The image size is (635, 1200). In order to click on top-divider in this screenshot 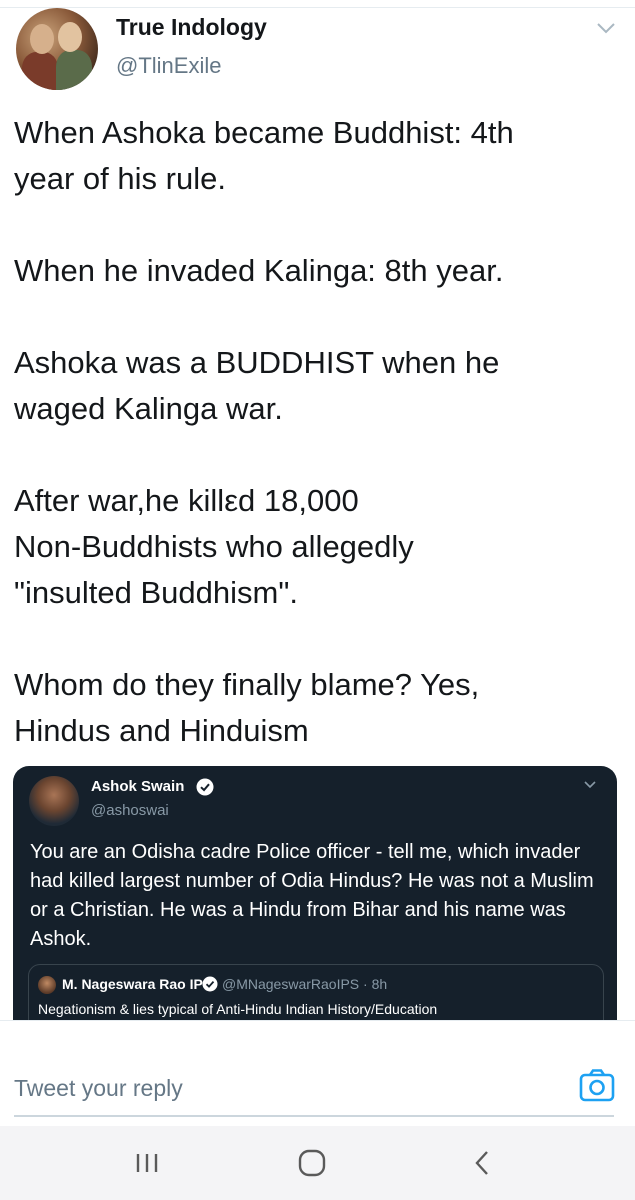, I will do `click(317, 7)`.